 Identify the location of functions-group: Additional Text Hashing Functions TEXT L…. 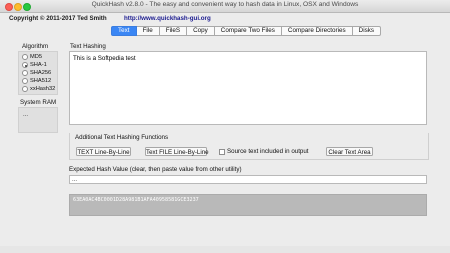
(249, 146).